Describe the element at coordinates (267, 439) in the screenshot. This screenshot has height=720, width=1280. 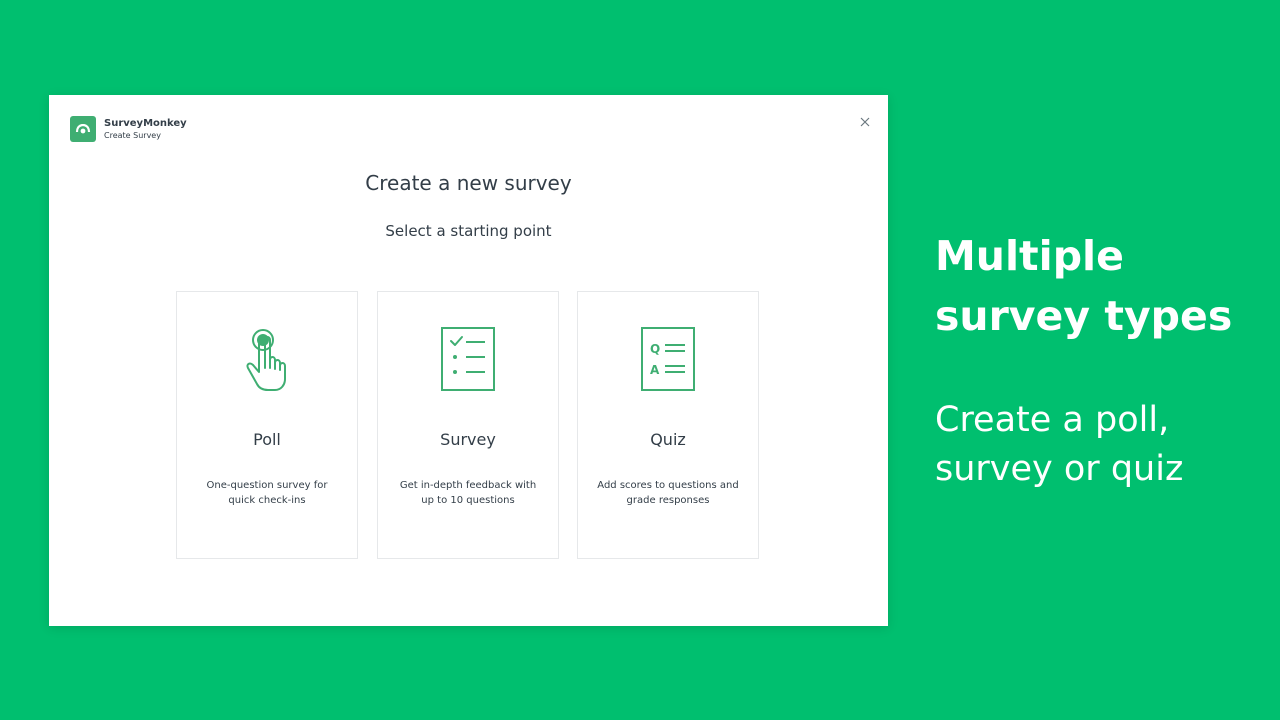
I see `poll-card-title: Poll` at that location.